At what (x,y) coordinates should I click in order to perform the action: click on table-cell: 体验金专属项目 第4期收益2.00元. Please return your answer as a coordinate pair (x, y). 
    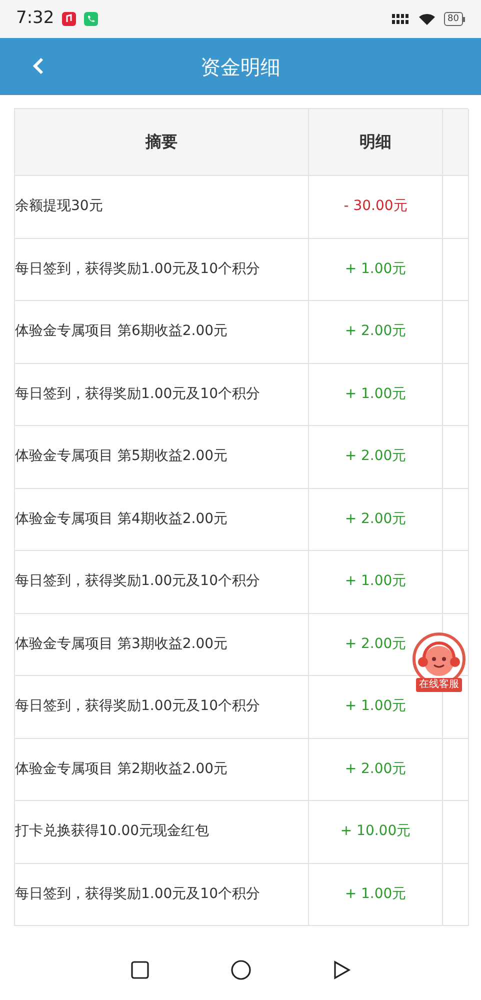
    Looking at the image, I should click on (162, 519).